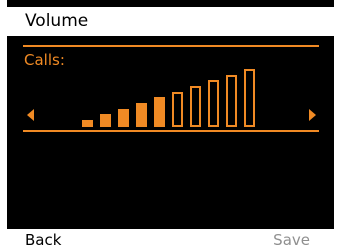 The image size is (338, 249). Describe the element at coordinates (291, 240) in the screenshot. I see `save-softkey: Save` at that location.